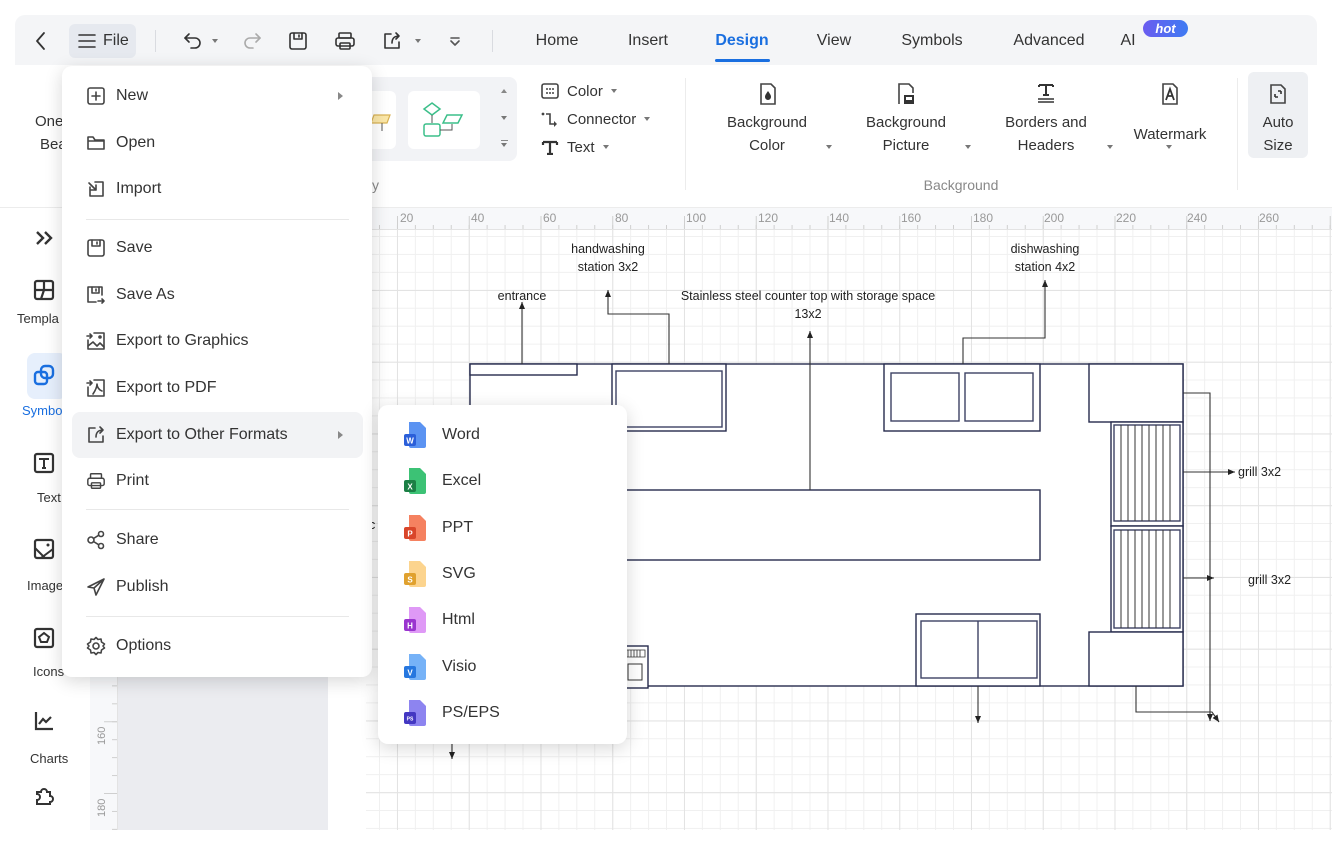 This screenshot has height=844, width=1332. Describe the element at coordinates (44, 463) in the screenshot. I see `text-icon` at that location.